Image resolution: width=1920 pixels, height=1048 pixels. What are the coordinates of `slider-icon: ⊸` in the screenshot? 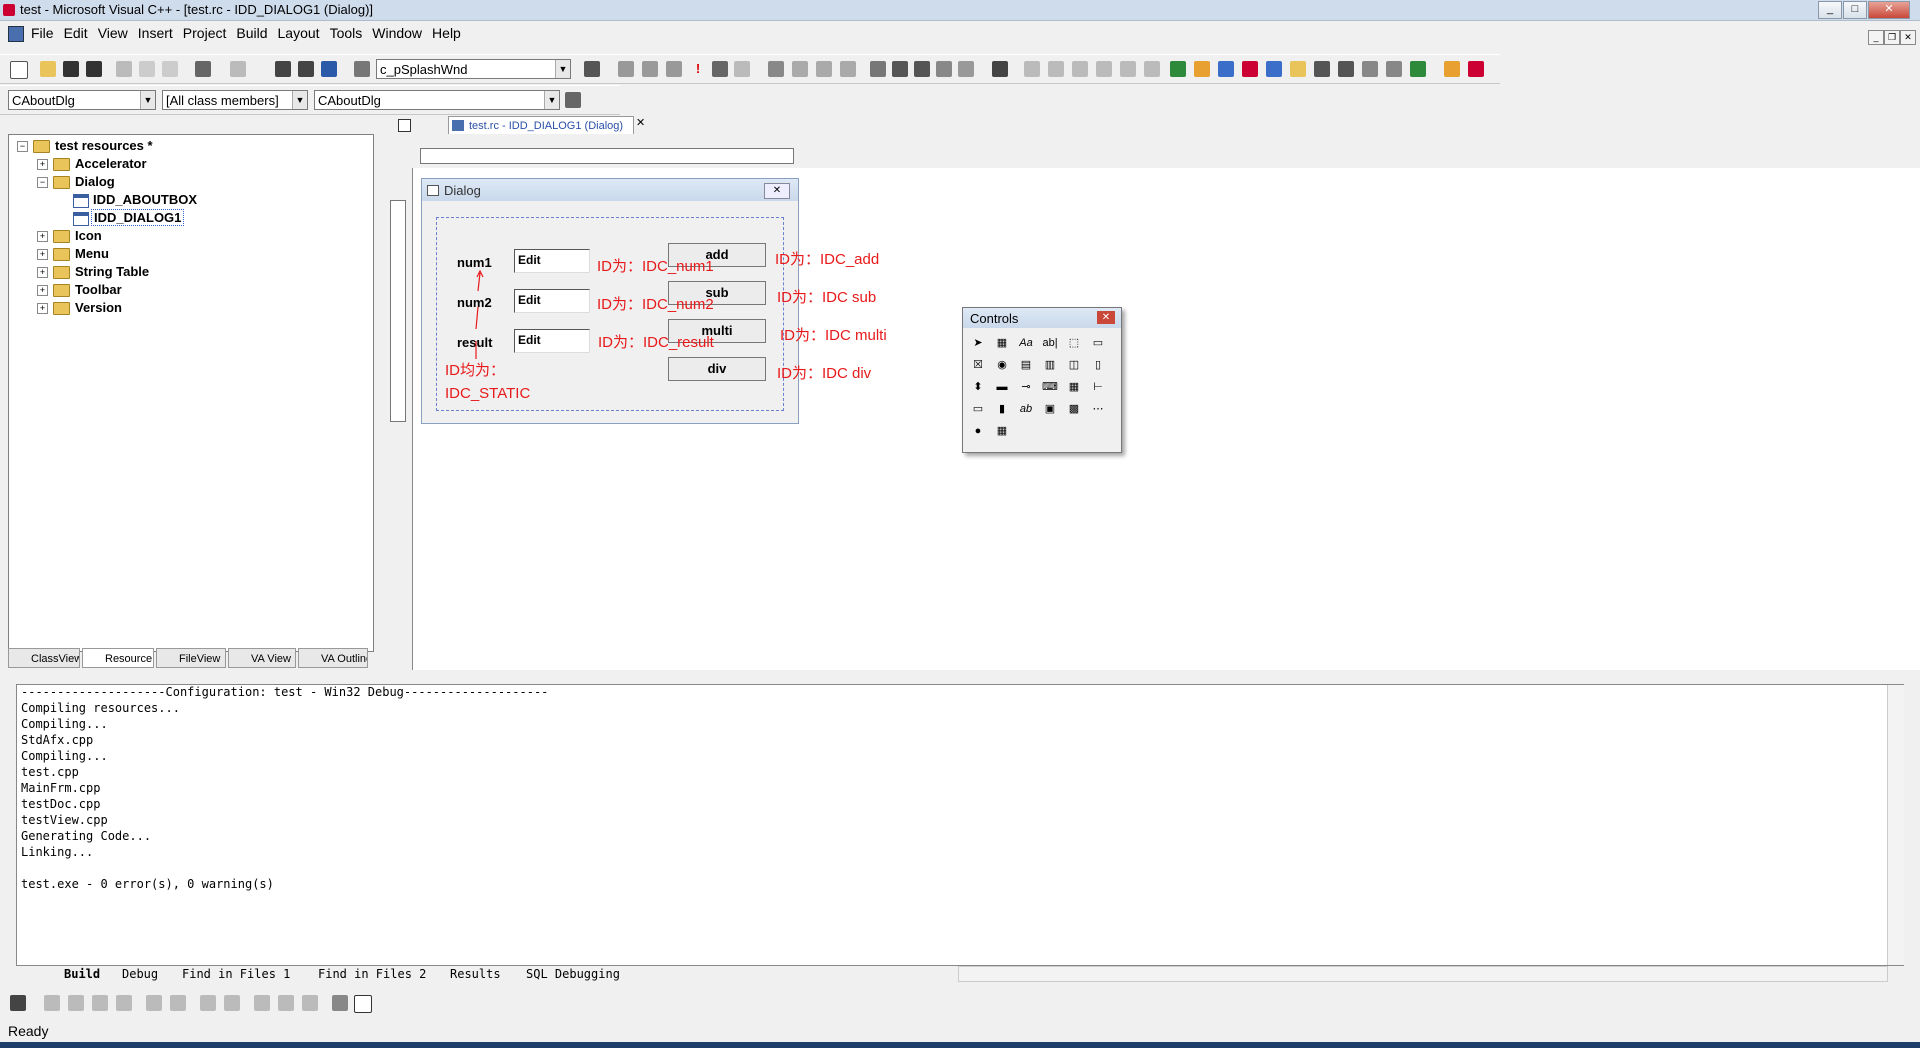 It's located at (1026, 387).